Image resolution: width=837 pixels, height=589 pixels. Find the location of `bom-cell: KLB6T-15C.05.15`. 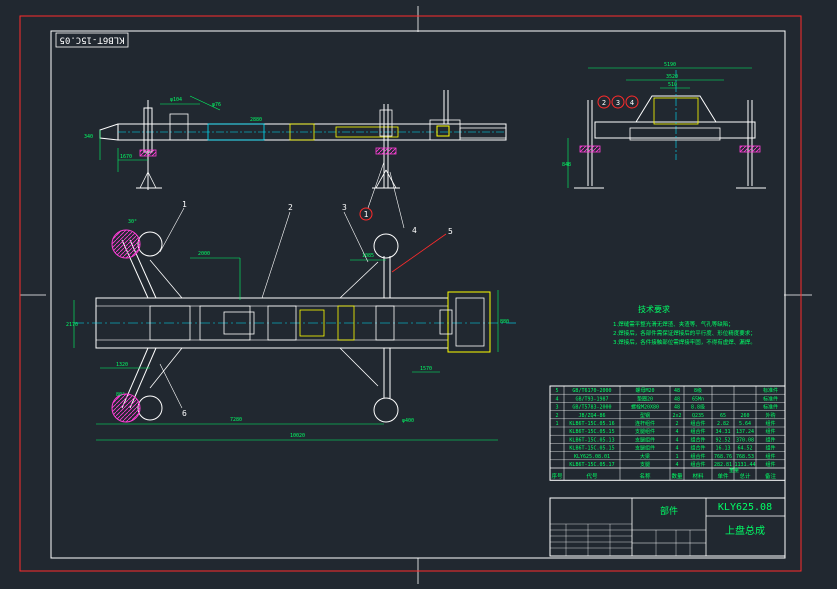

bom-cell: KLB6T-15C.05.15 is located at coordinates (591, 449).